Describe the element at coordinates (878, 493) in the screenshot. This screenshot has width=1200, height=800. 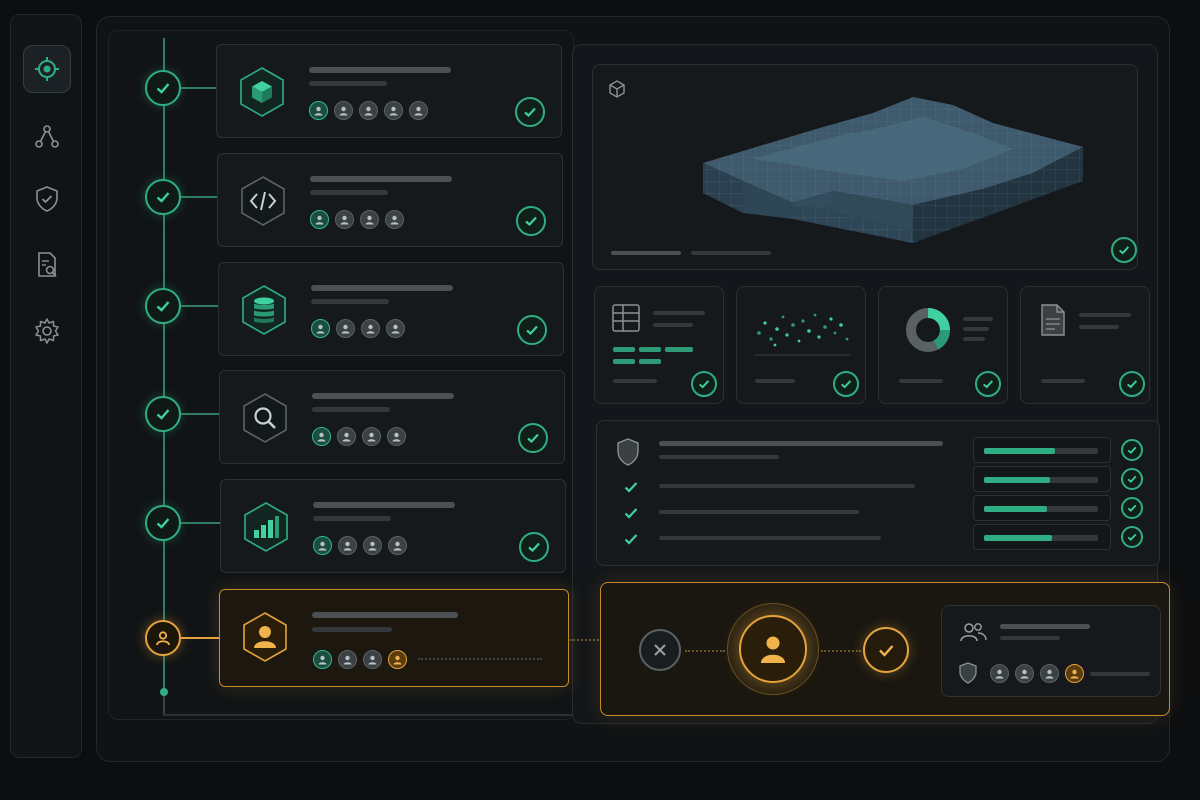
I see `validation-panel` at that location.